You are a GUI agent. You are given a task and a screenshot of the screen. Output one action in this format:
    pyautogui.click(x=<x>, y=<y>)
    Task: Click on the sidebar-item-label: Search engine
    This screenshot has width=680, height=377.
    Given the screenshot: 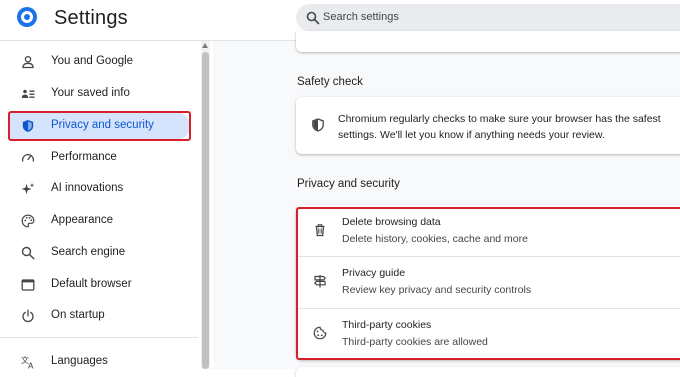 What is the action you would take?
    pyautogui.click(x=88, y=252)
    